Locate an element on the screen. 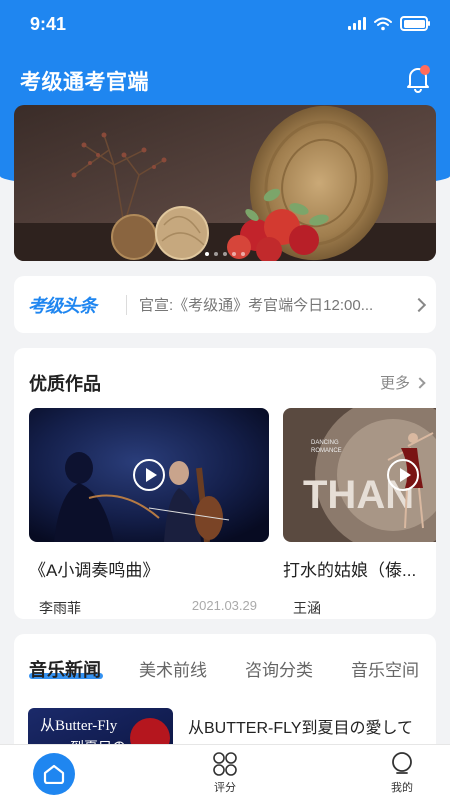 The width and height of the screenshot is (450, 800). news-title: 从BUTTER-FLY到夏目の愛して is located at coordinates (312, 726).